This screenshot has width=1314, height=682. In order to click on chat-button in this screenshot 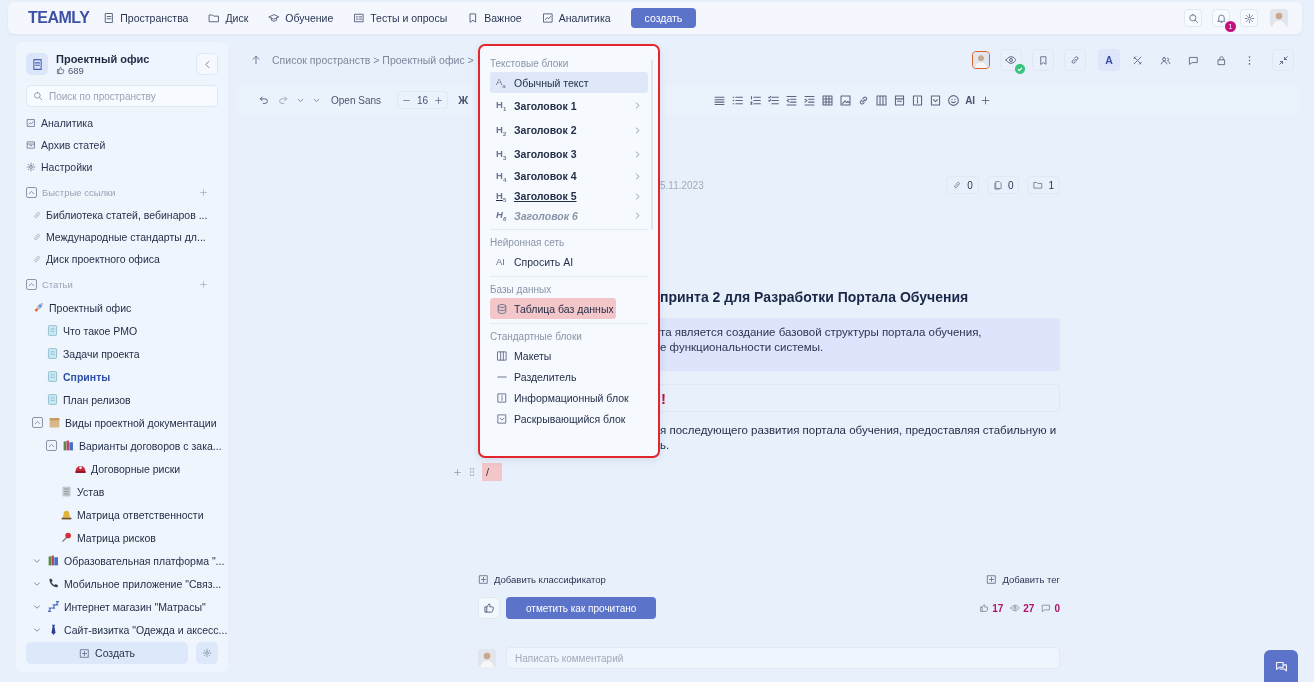, I will do `click(1281, 666)`.